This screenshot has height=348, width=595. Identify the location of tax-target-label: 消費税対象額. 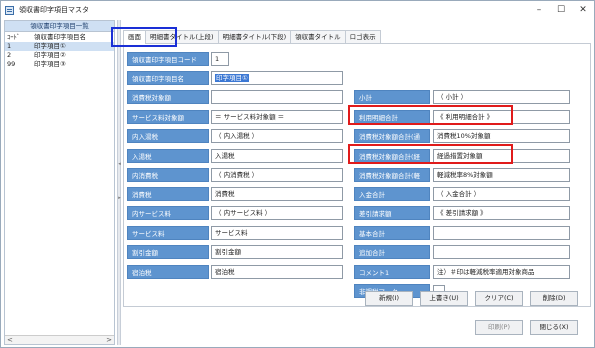
(168, 97).